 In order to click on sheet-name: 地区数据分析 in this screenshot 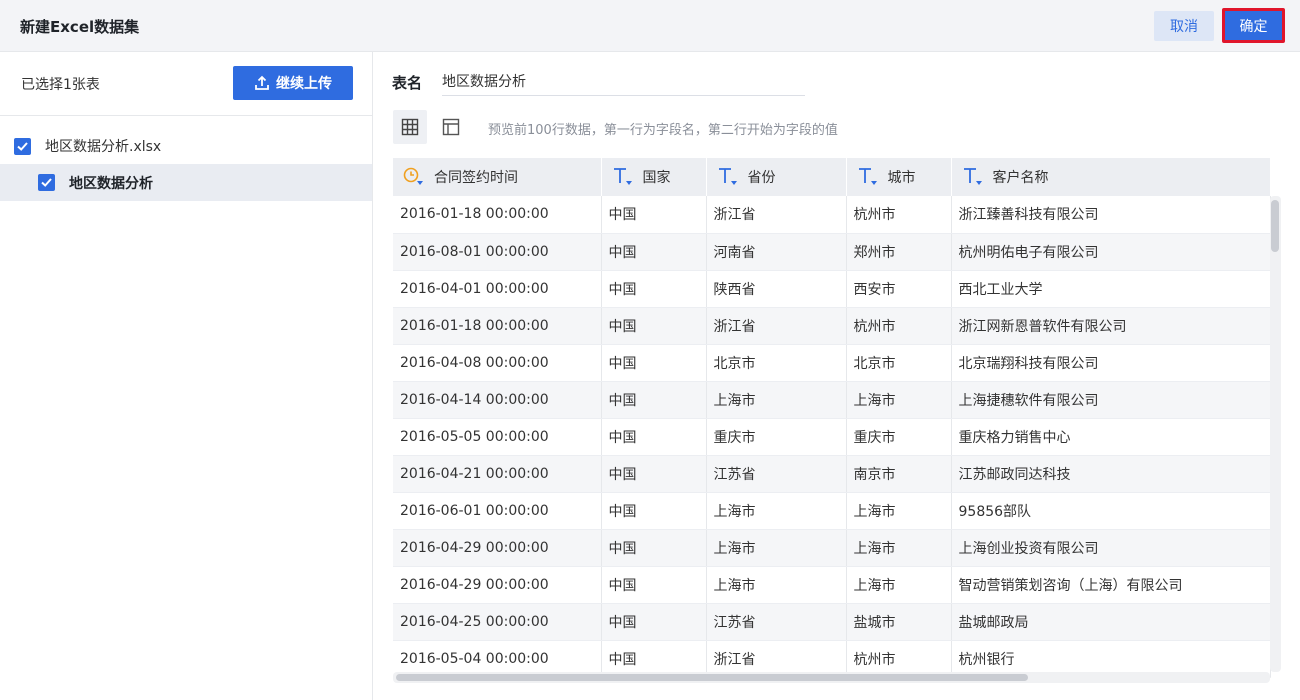, I will do `click(111, 183)`.